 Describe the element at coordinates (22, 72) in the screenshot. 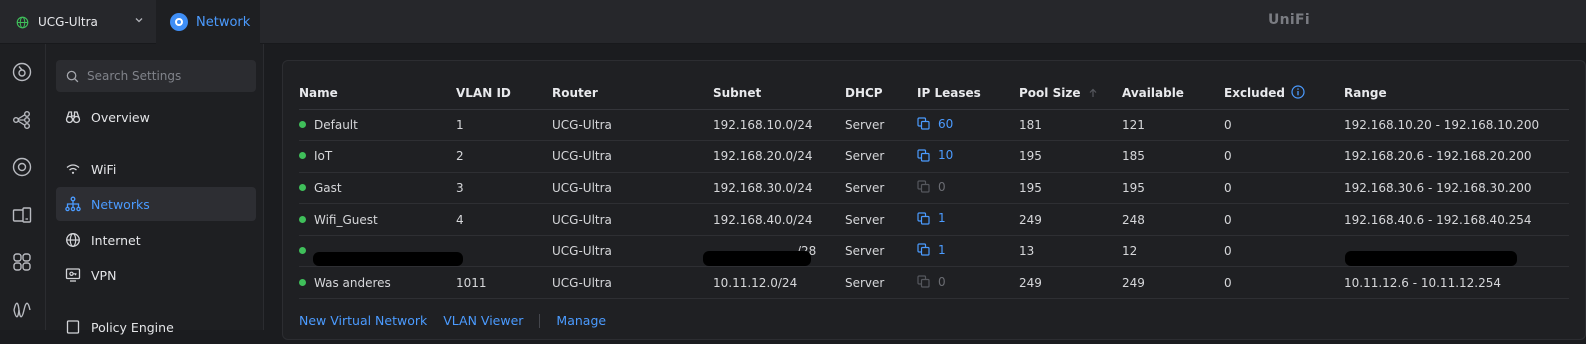

I see `dashboard-icon` at that location.